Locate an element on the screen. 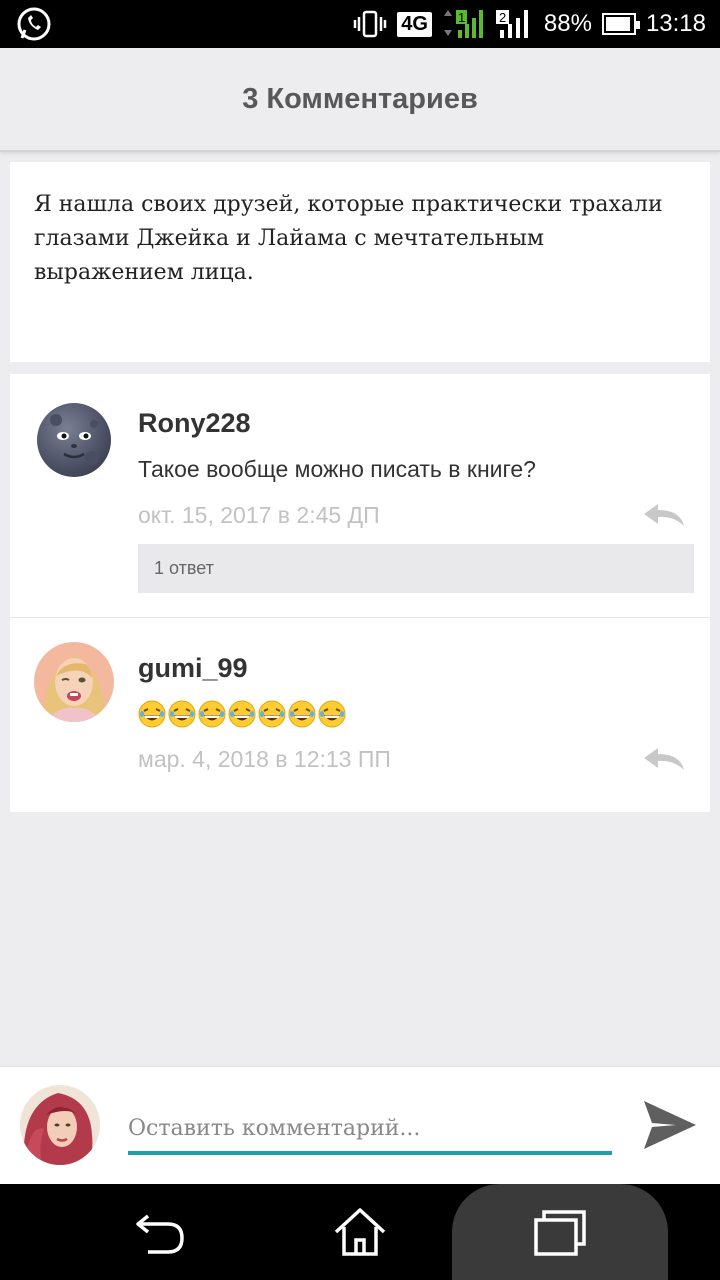  signal-sim1-icon: 1 is located at coordinates (463, 24).